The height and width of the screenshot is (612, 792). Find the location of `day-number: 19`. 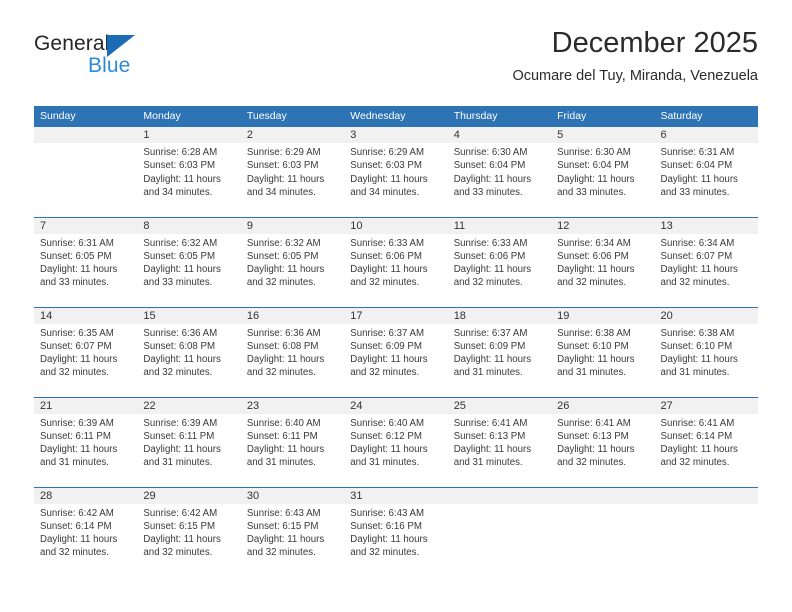

day-number: 19 is located at coordinates (603, 315).